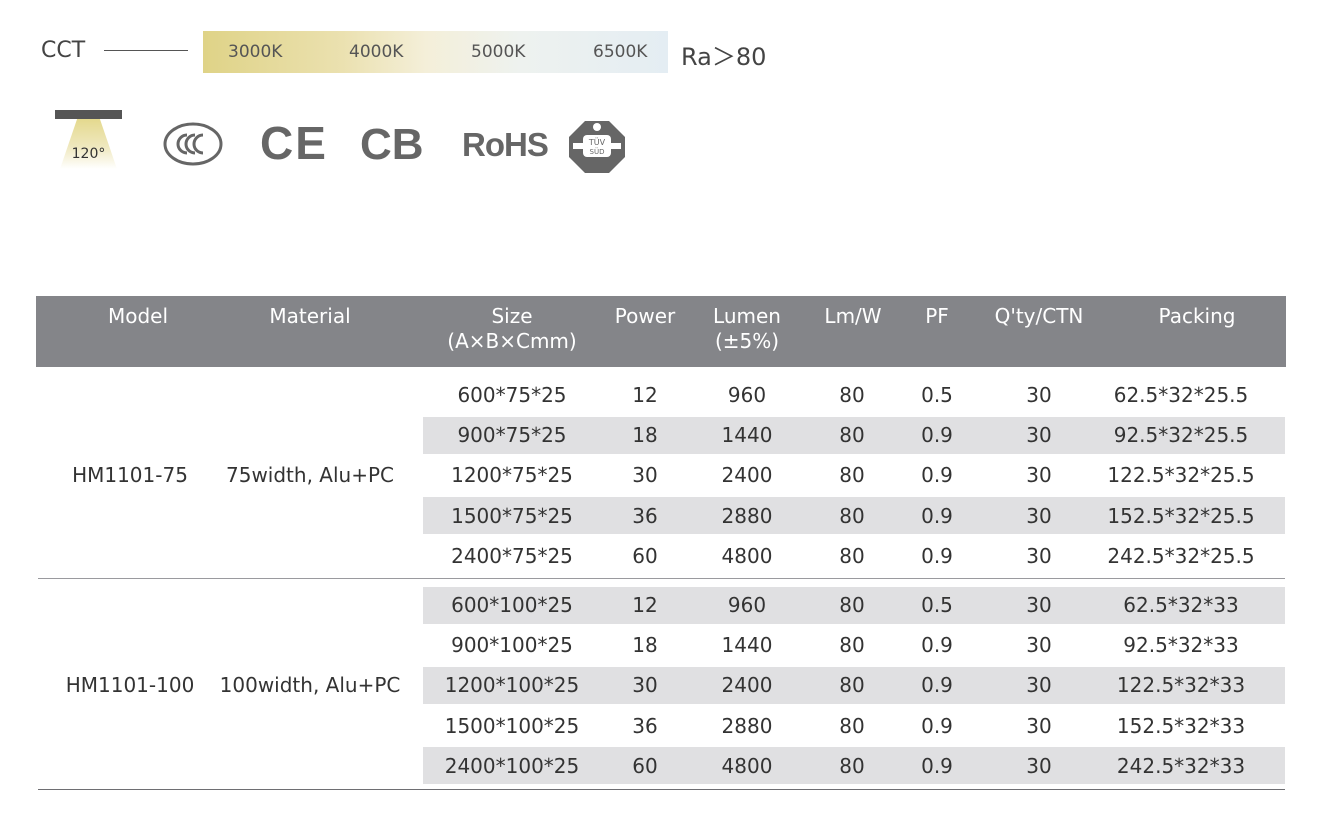 The height and width of the screenshot is (834, 1339). What do you see at coordinates (1181, 765) in the screenshot?
I see `cell-packing: 242.5*32*33` at bounding box center [1181, 765].